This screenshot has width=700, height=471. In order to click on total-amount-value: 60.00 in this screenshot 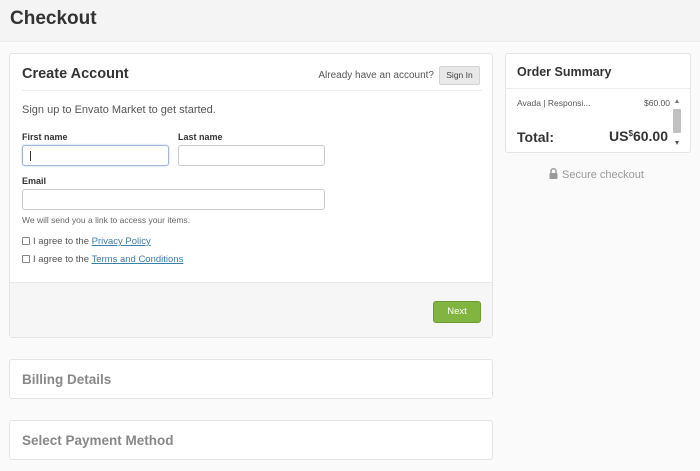, I will do `click(650, 136)`.